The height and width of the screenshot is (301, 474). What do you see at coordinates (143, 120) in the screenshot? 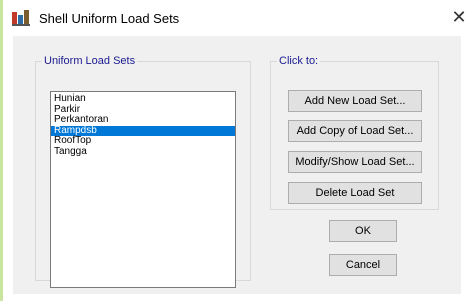
I see `load-set-list-item: Perkantoran` at bounding box center [143, 120].